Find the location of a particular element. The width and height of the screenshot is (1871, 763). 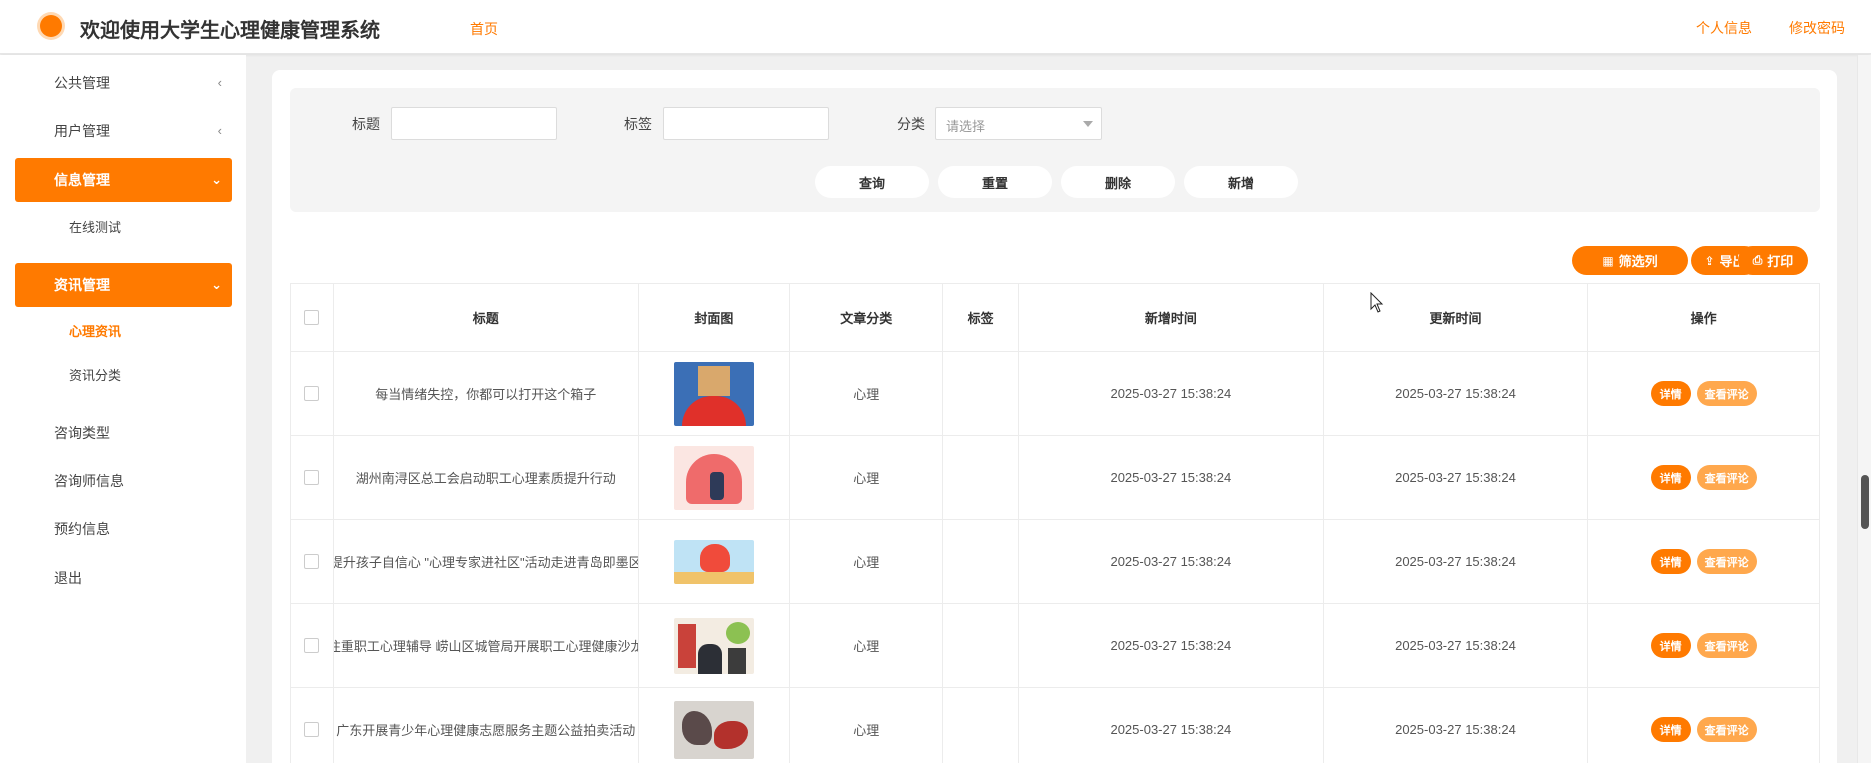

category-filter-label: 分类 is located at coordinates (911, 124).